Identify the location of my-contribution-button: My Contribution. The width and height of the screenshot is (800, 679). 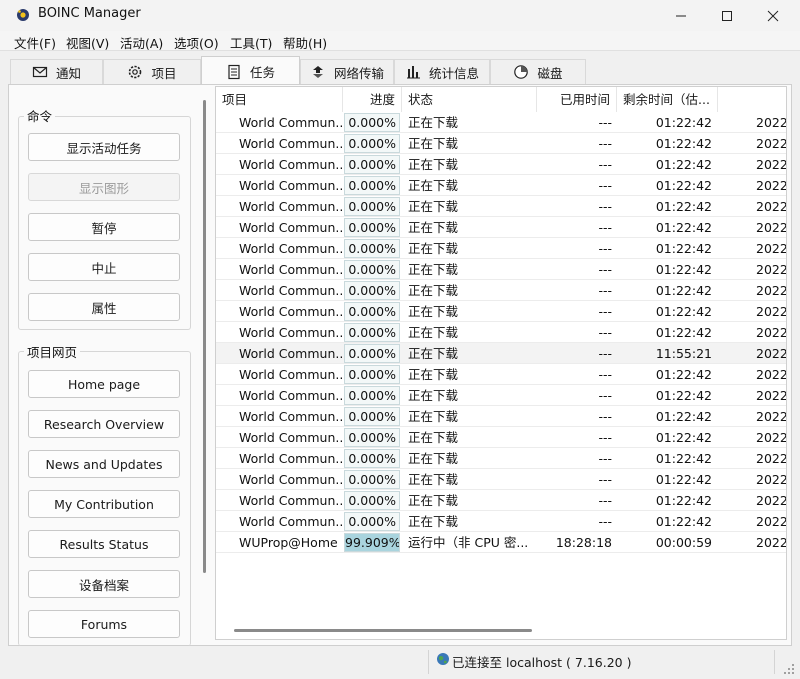
(104, 504).